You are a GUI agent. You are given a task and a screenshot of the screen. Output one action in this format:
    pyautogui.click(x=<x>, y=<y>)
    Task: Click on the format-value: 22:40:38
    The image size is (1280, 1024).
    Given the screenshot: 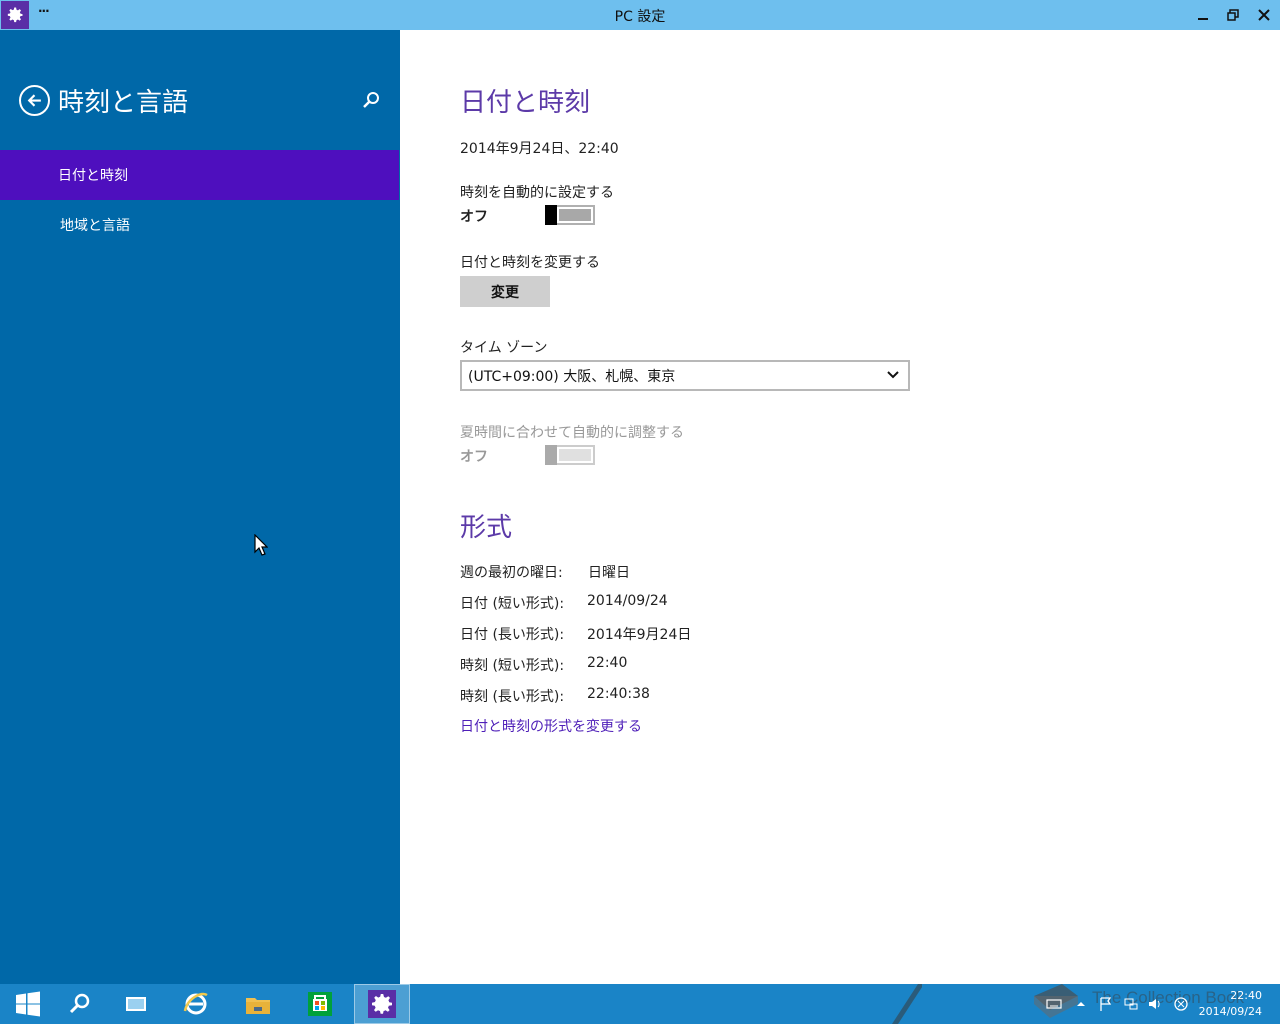 What is the action you would take?
    pyautogui.click(x=618, y=694)
    